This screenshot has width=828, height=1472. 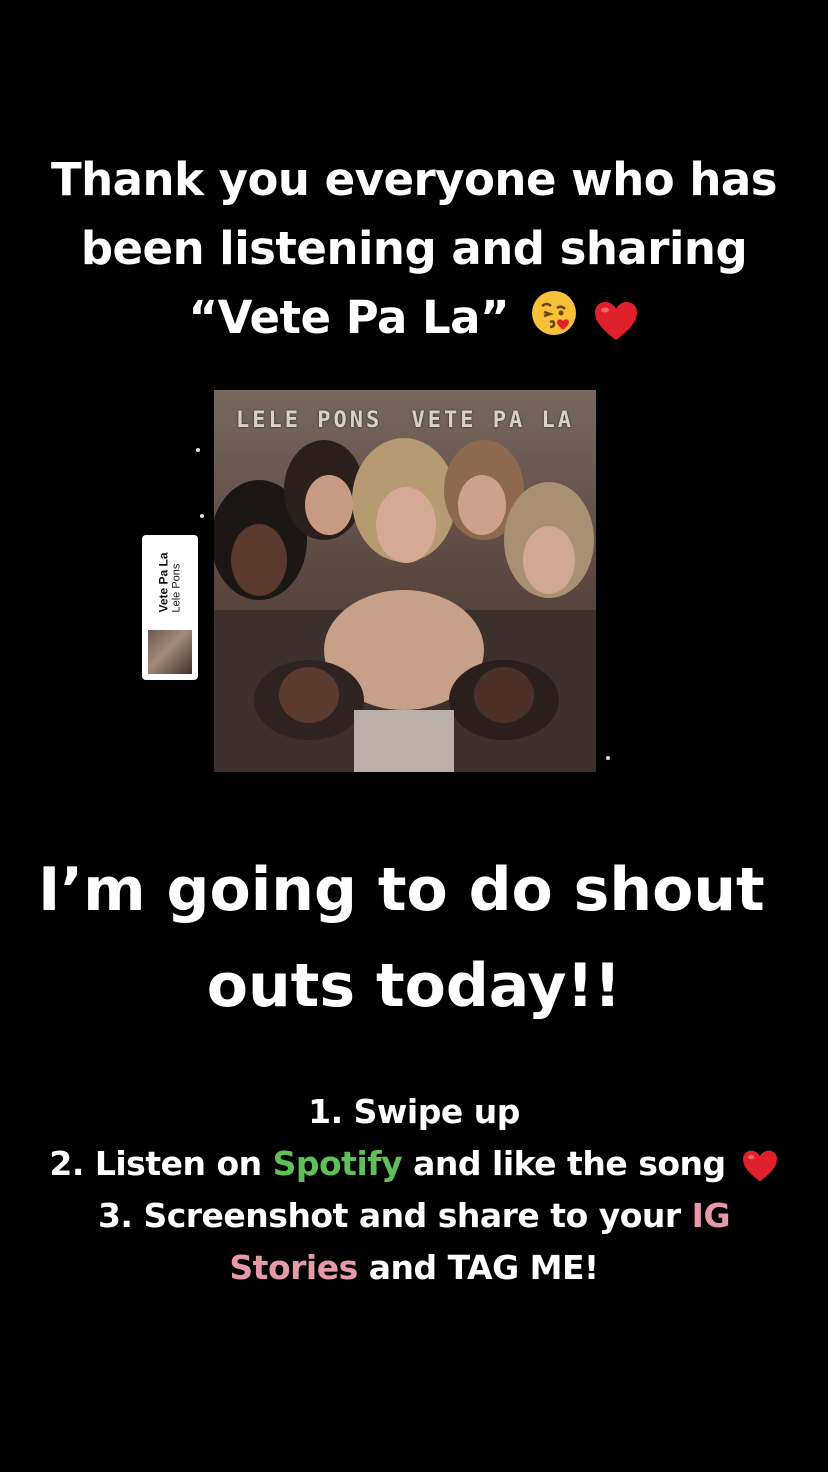 What do you see at coordinates (163, 582) in the screenshot?
I see `sticker-song-title: Vete Pa La` at bounding box center [163, 582].